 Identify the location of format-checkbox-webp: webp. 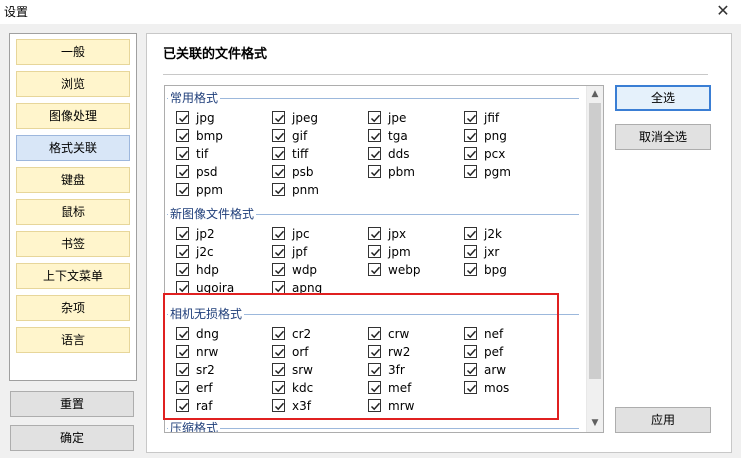
(414, 270).